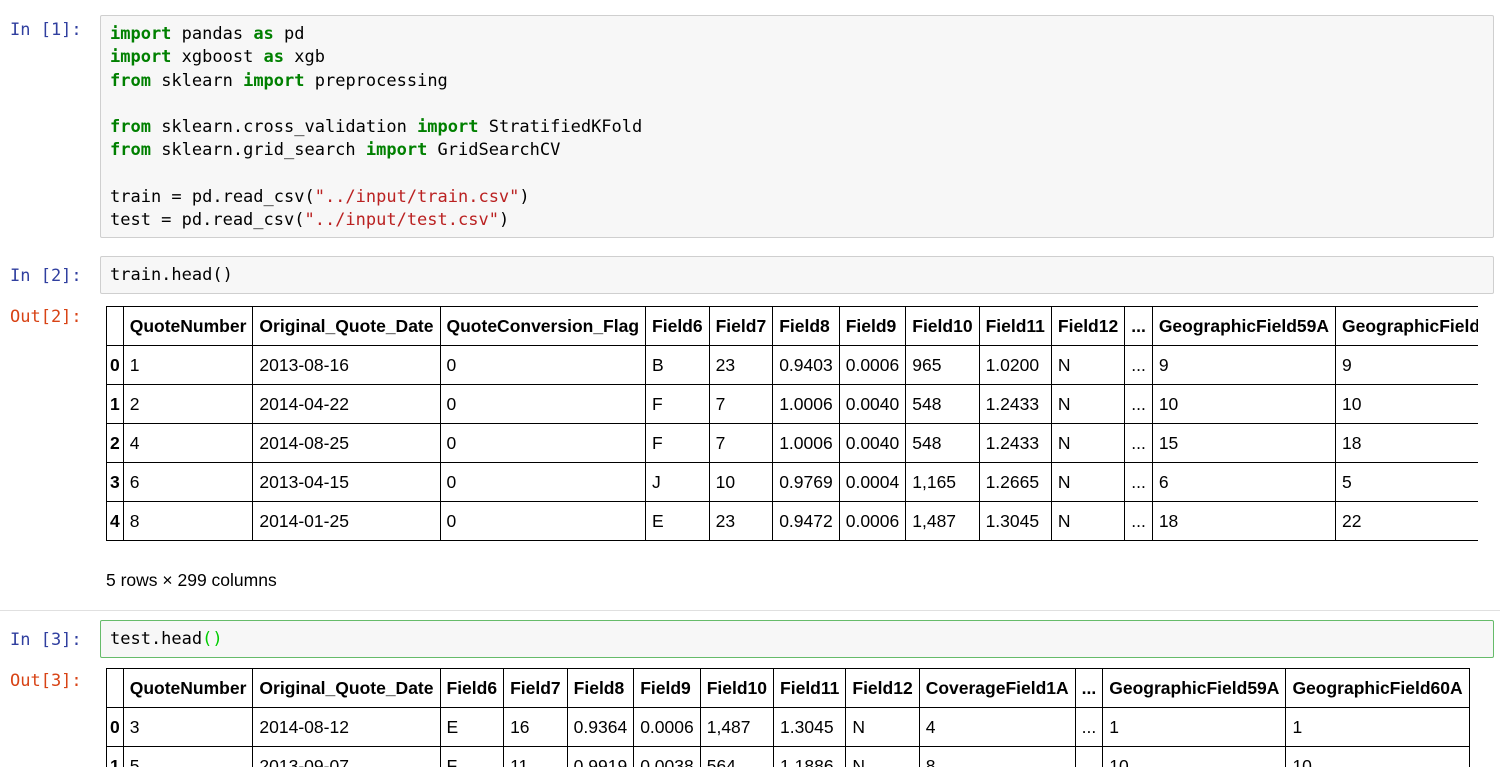 Image resolution: width=1500 pixels, height=767 pixels. I want to click on column-header: Field8, so click(600, 688).